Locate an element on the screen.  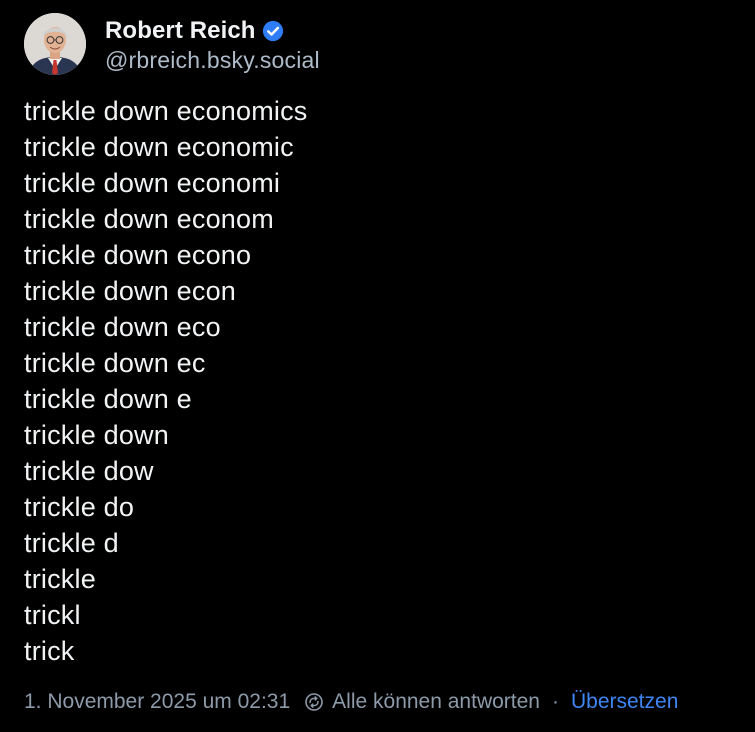
name-row: Robert Reich is located at coordinates (212, 31).